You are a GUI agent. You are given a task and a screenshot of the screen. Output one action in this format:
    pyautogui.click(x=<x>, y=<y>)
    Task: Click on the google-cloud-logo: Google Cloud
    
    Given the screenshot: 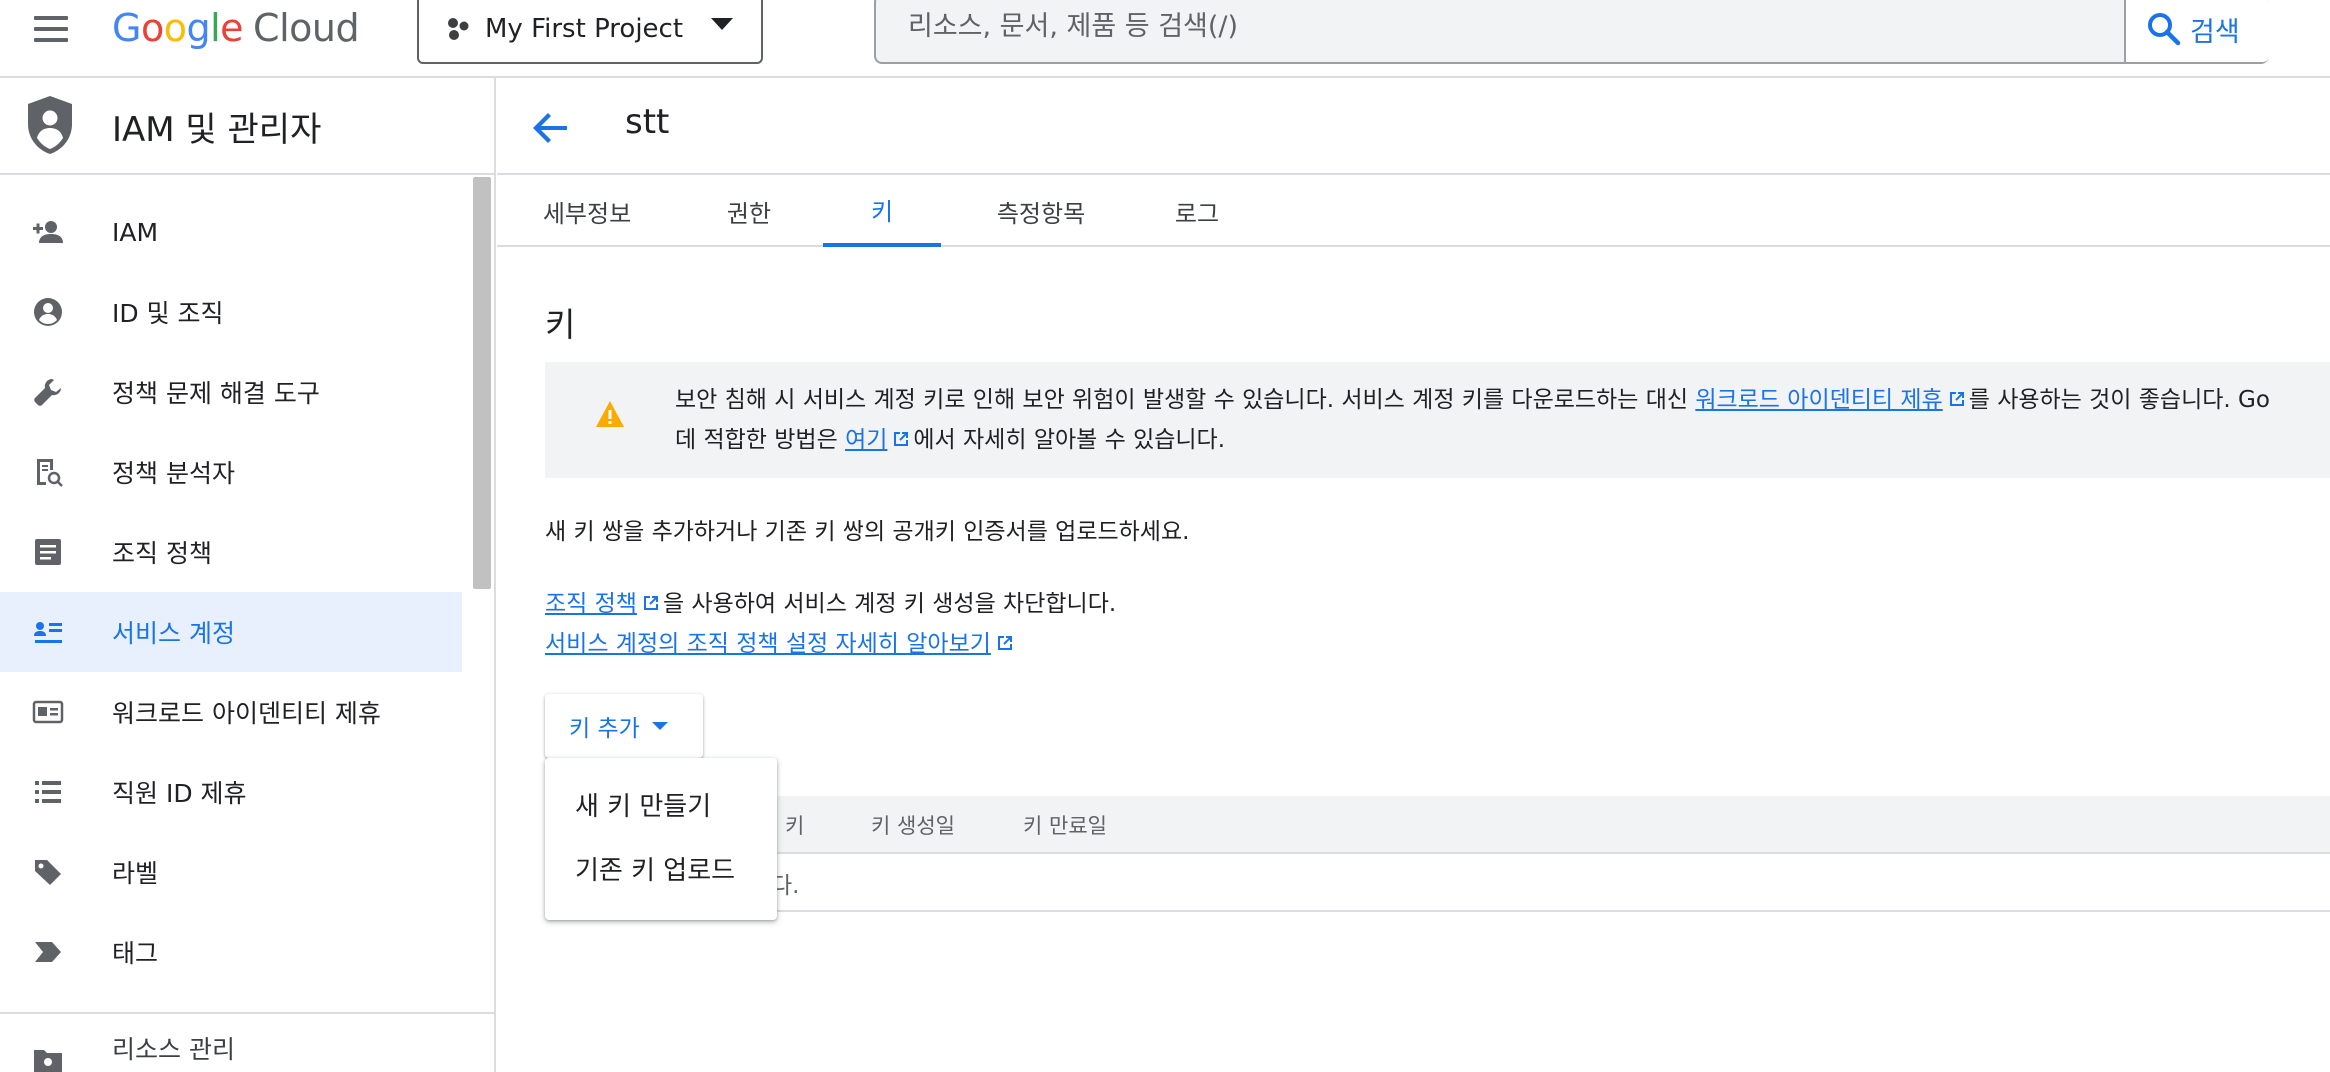 What is the action you would take?
    pyautogui.click(x=236, y=28)
    